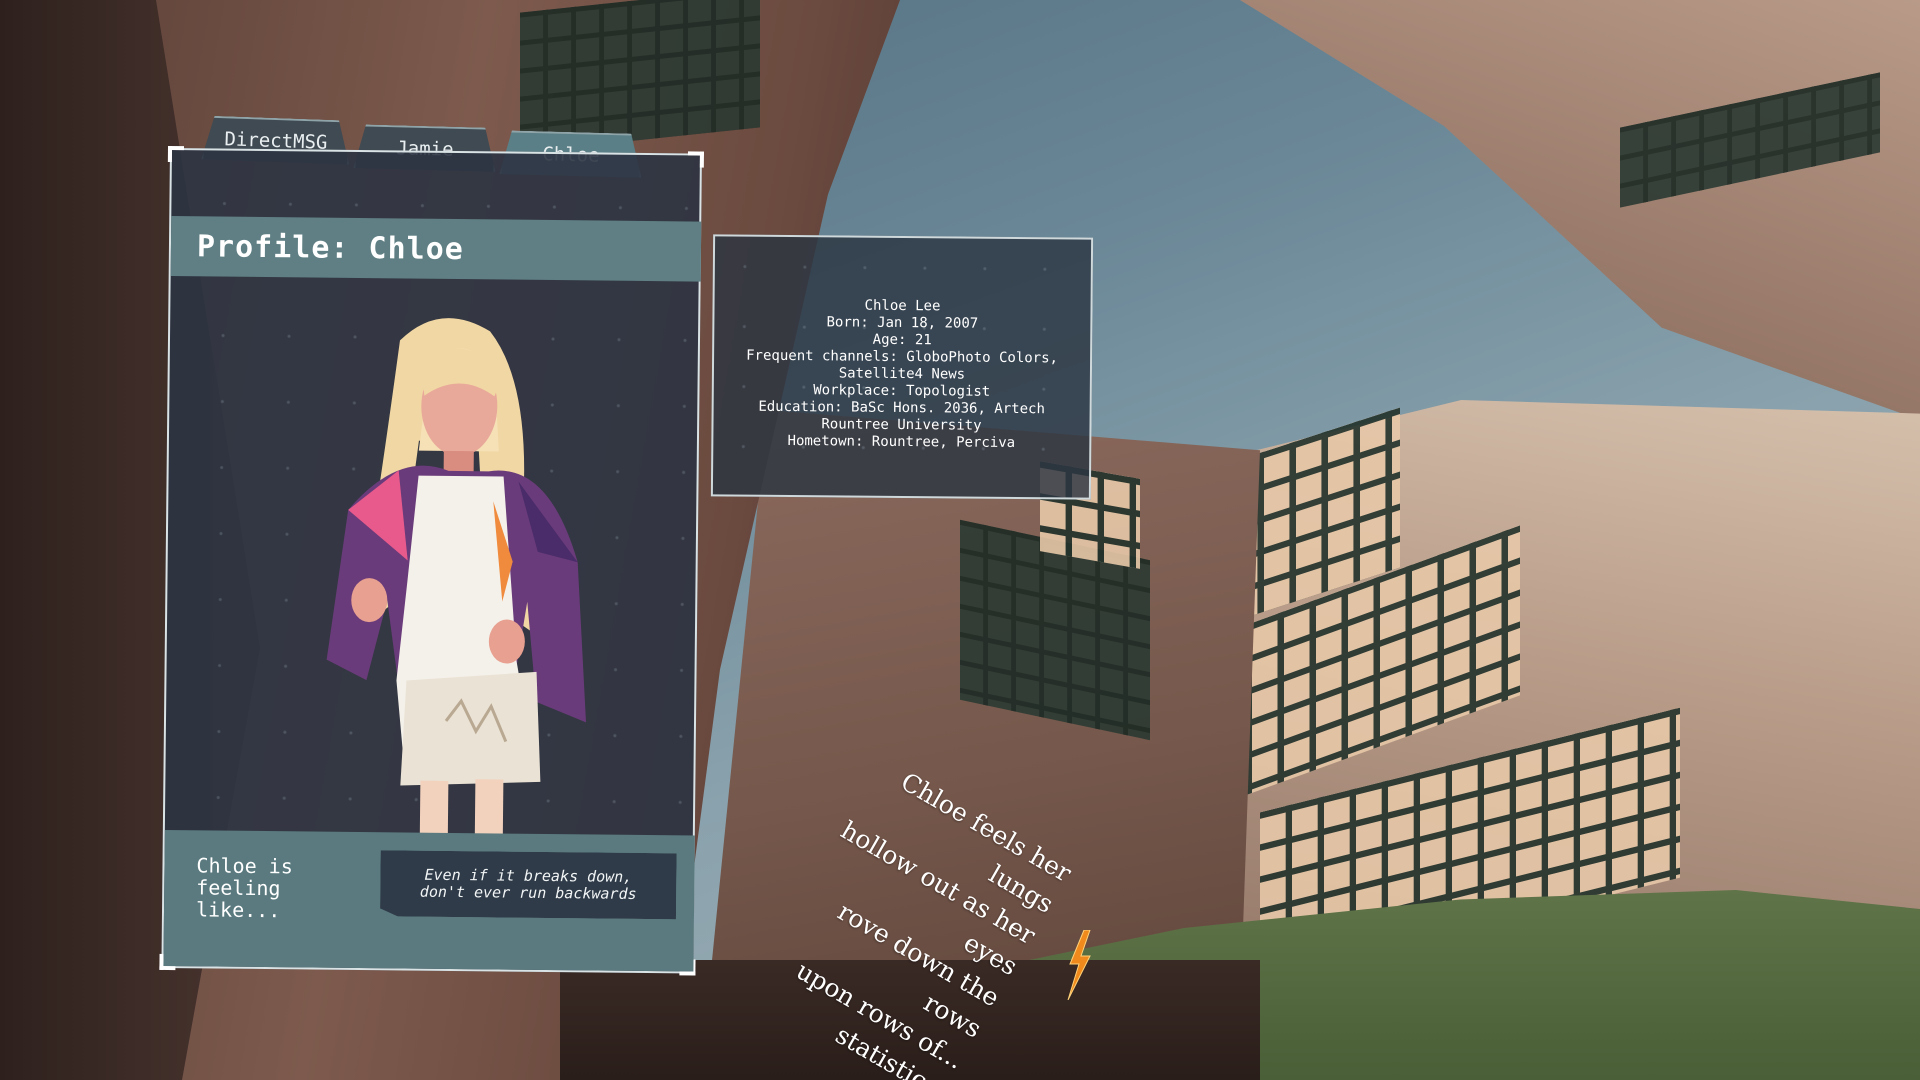  I want to click on info-channels: Frequent channels: GloboPhoto Colors,, so click(902, 357).